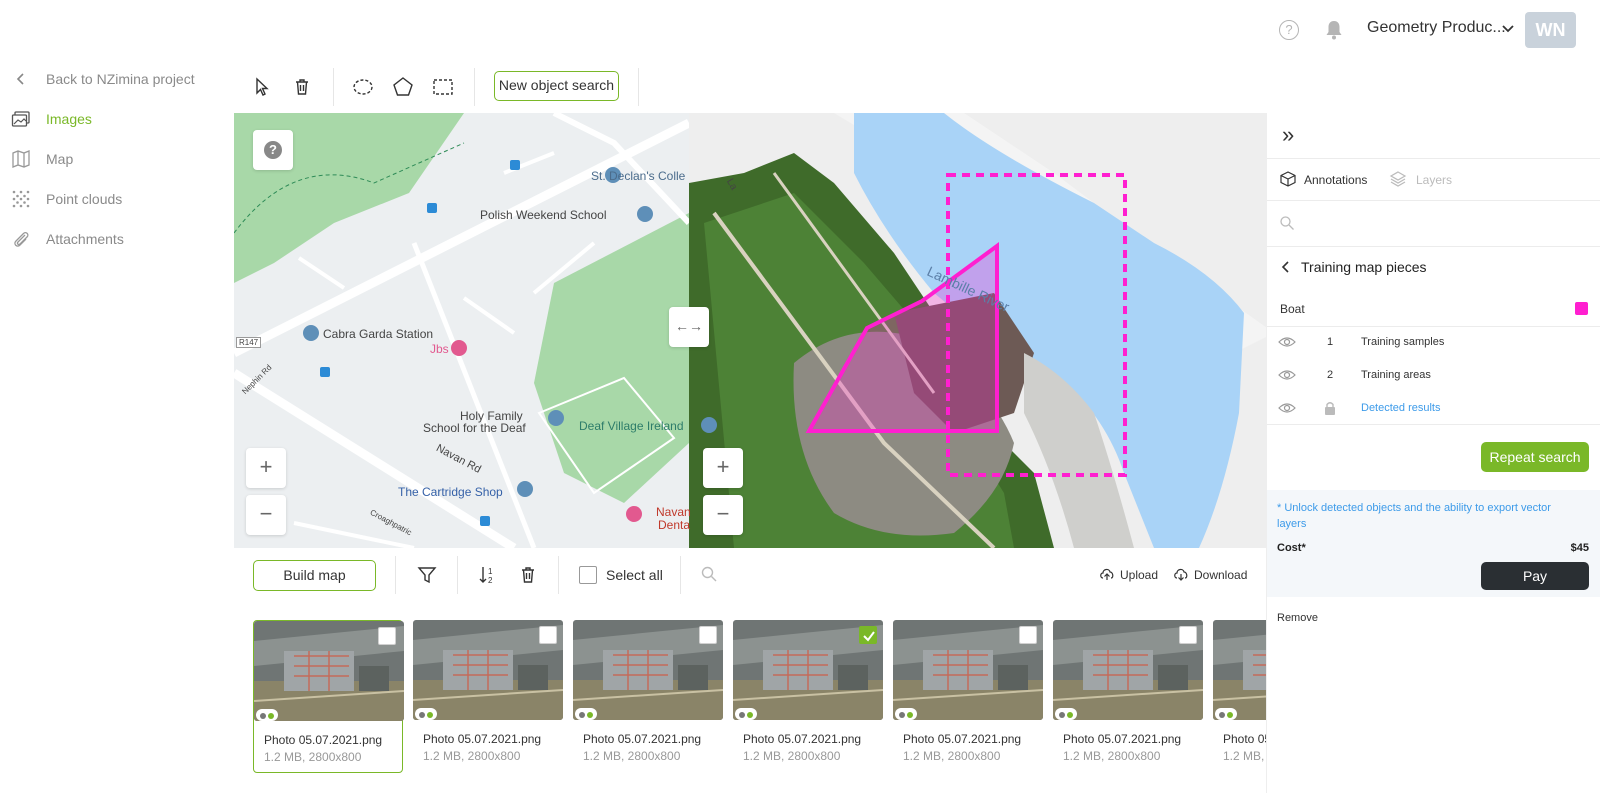 The width and height of the screenshot is (1600, 793). What do you see at coordinates (1433, 200) in the screenshot?
I see `divider` at bounding box center [1433, 200].